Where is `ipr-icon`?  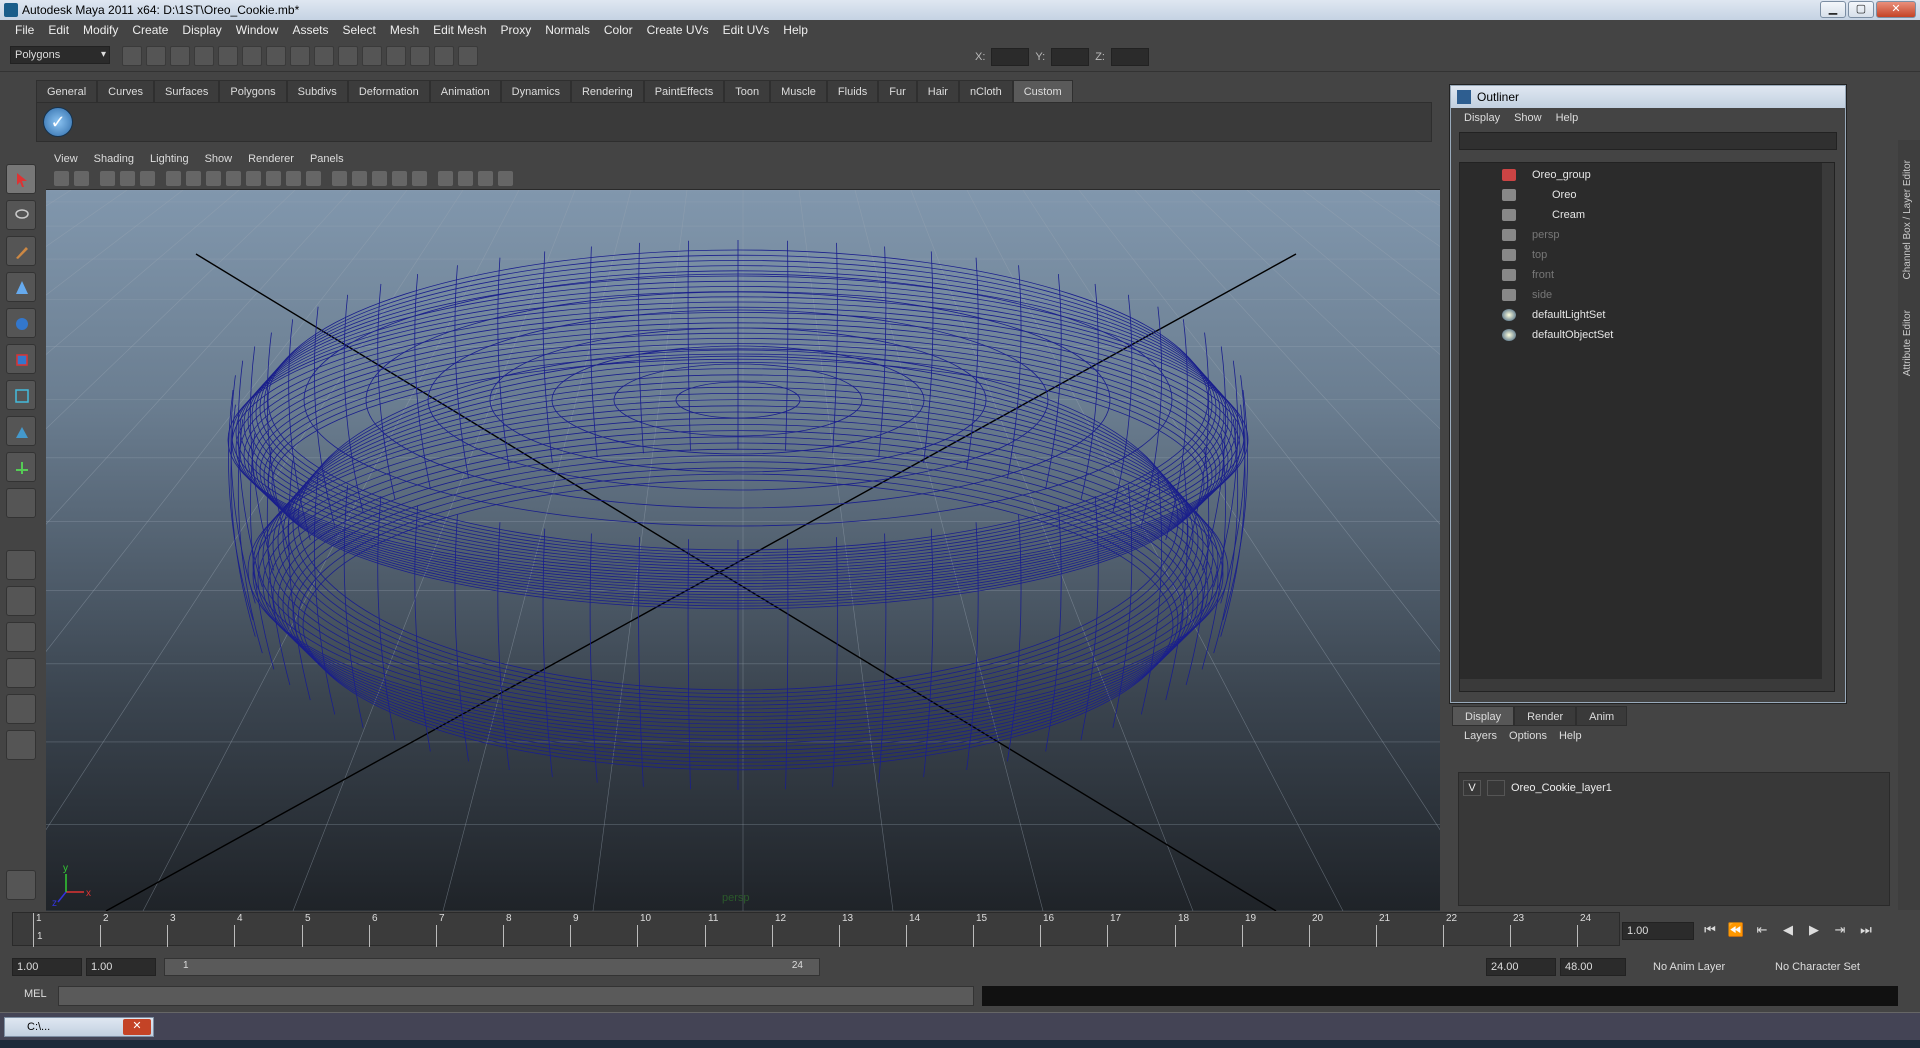
ipr-icon is located at coordinates (444, 56).